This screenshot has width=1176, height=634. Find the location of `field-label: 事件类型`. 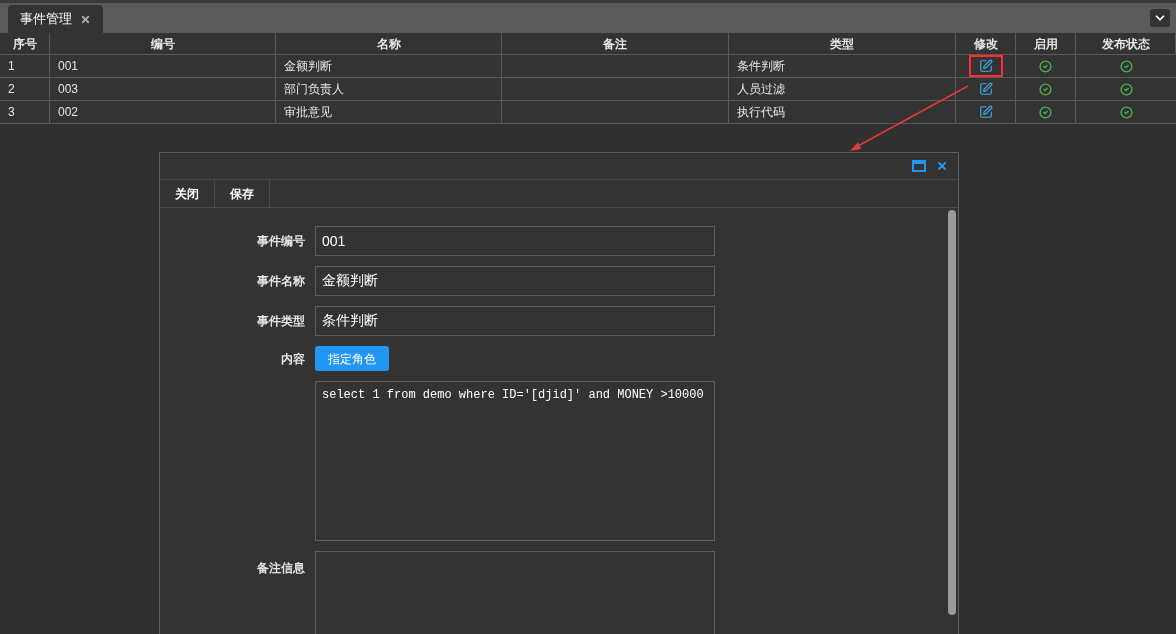

field-label: 事件类型 is located at coordinates (281, 321).